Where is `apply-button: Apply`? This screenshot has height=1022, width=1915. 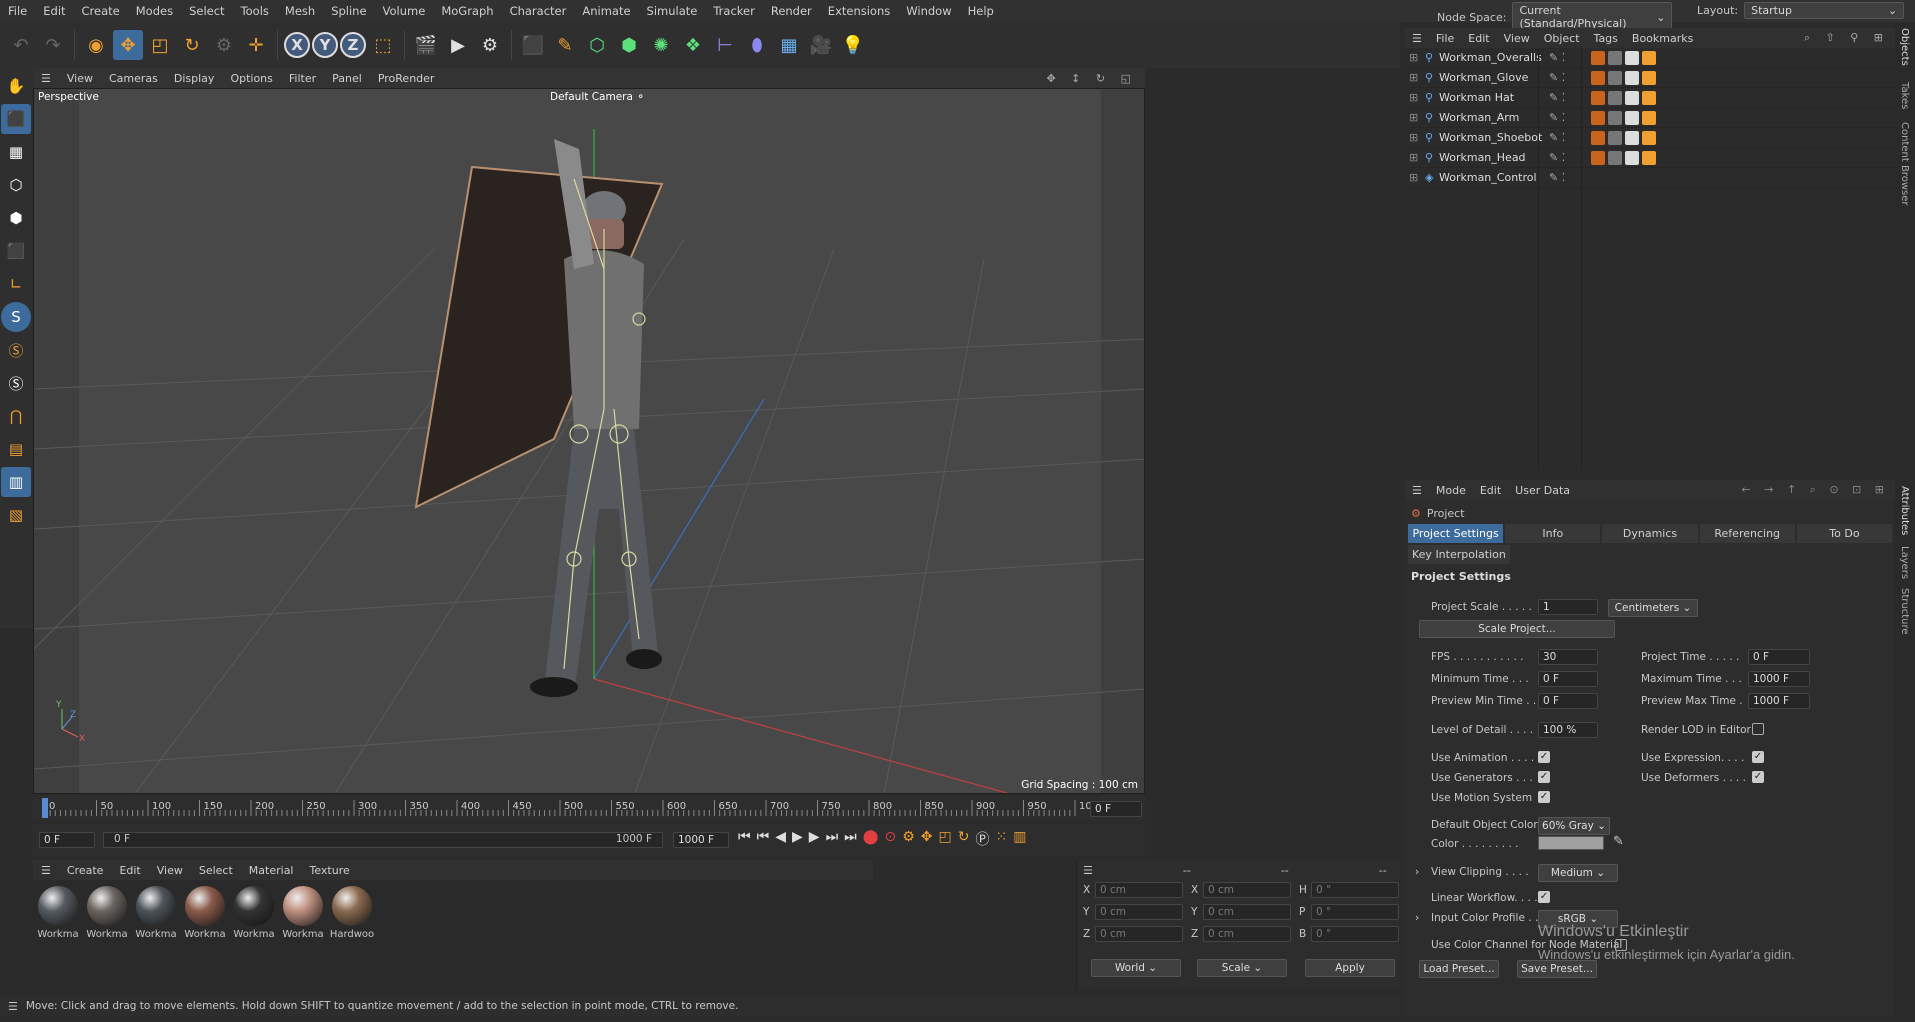 apply-button: Apply is located at coordinates (1350, 968).